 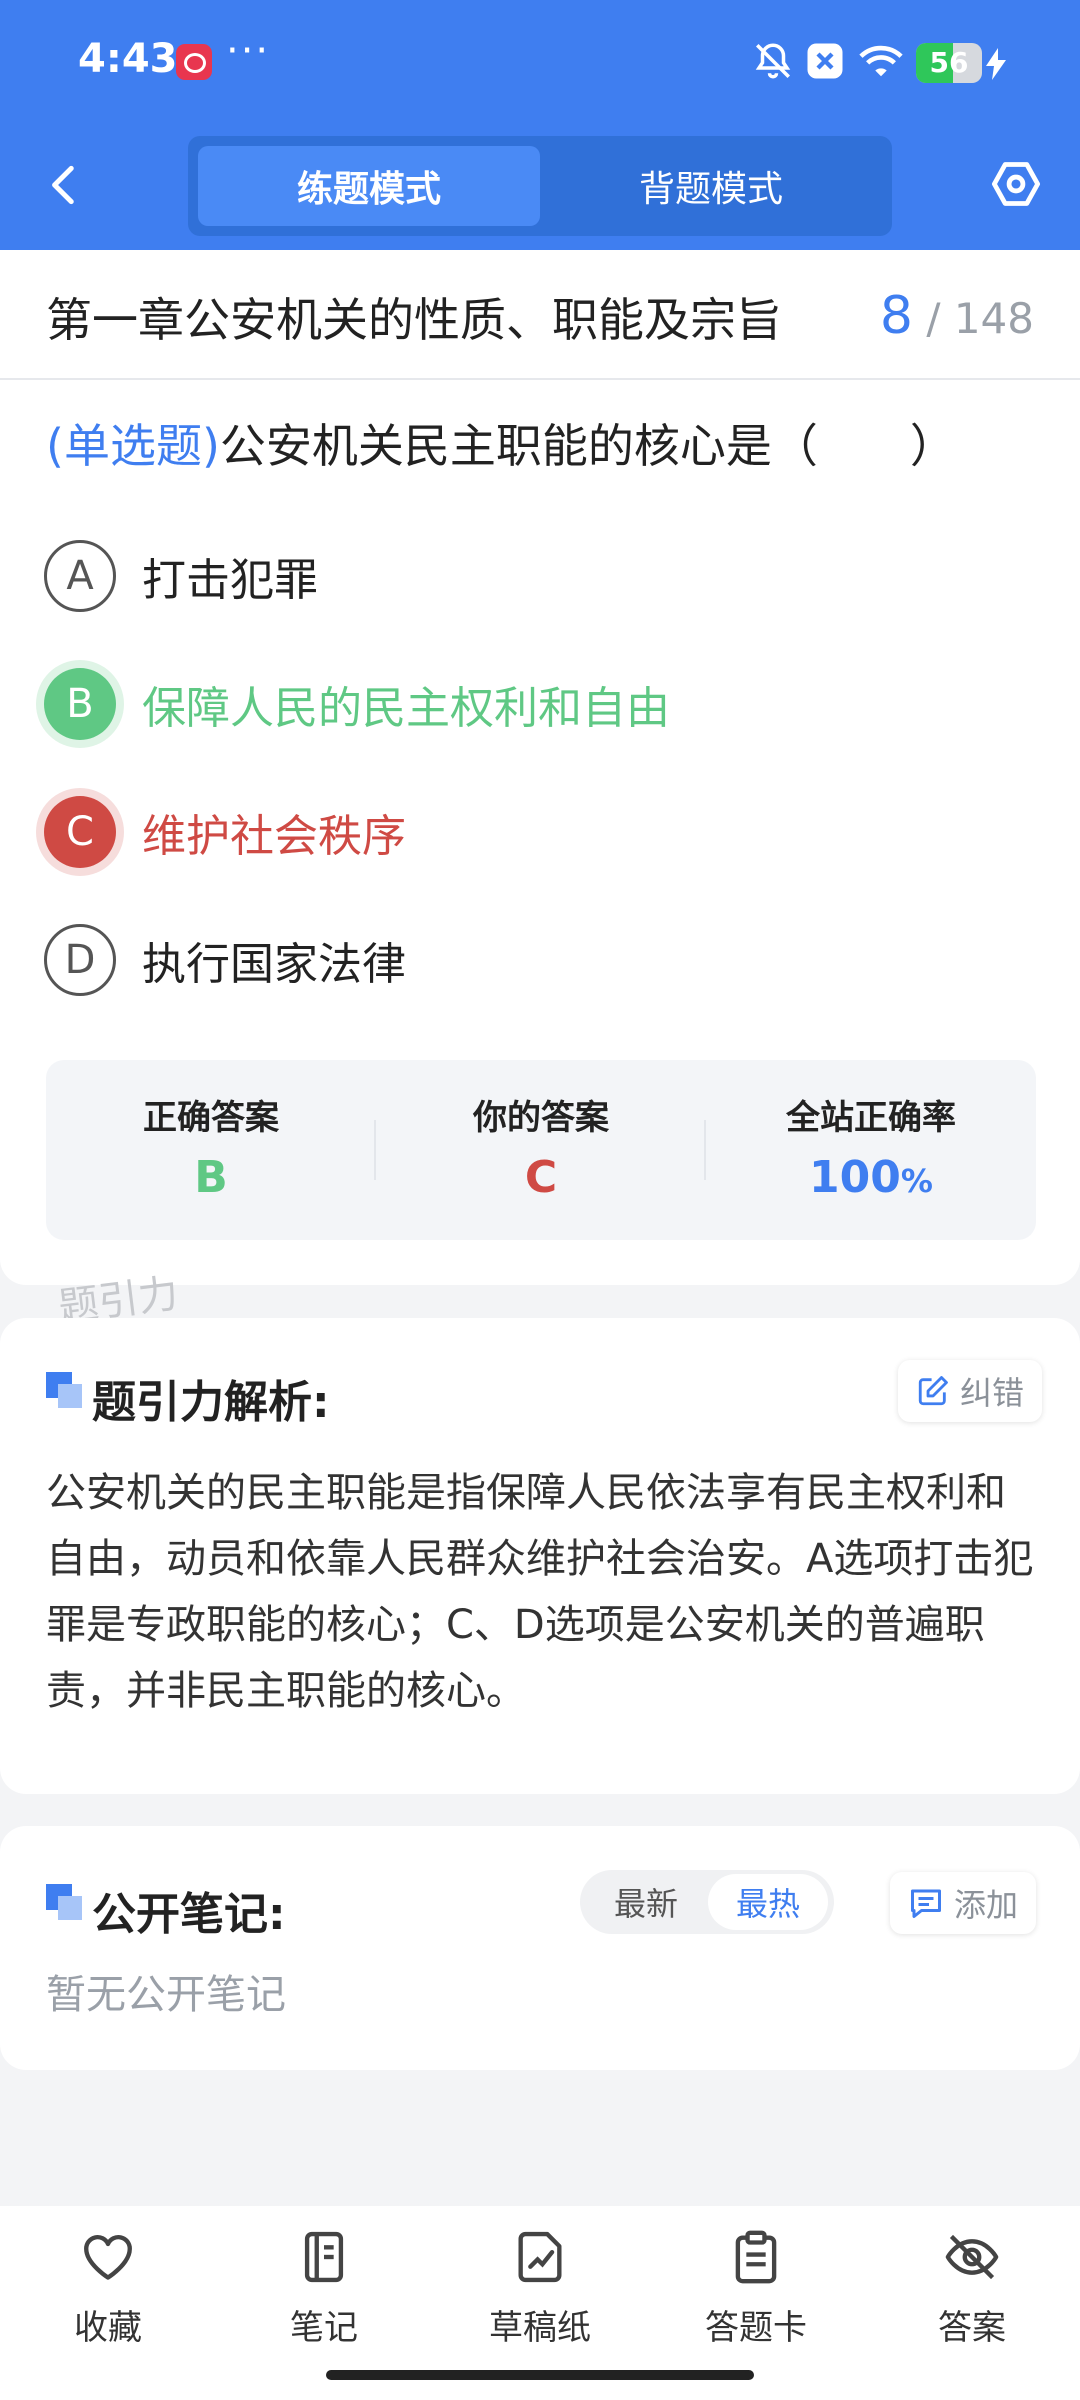 I want to click on your-answer-stat: 你的答案 C, so click(x=541, y=1150).